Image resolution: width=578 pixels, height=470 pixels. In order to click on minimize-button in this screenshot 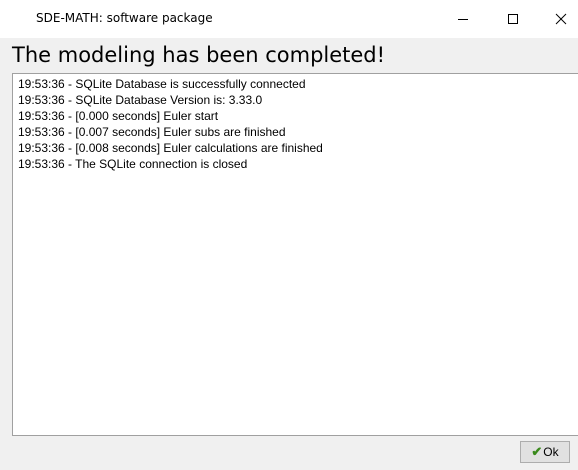, I will do `click(463, 19)`.